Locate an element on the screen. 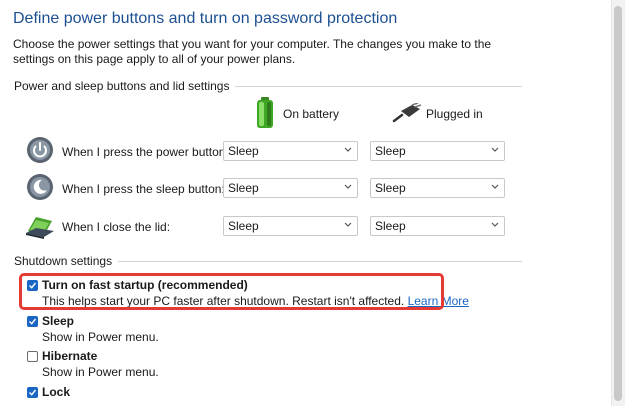 The image size is (625, 406). lock-option-label: Lock is located at coordinates (56, 392).